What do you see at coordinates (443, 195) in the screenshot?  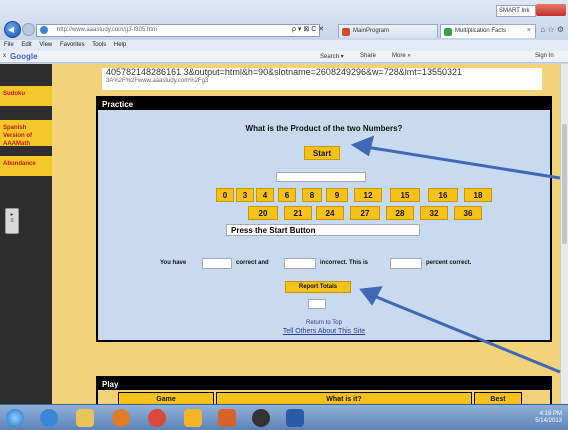 I see `answer-button-16: 16` at bounding box center [443, 195].